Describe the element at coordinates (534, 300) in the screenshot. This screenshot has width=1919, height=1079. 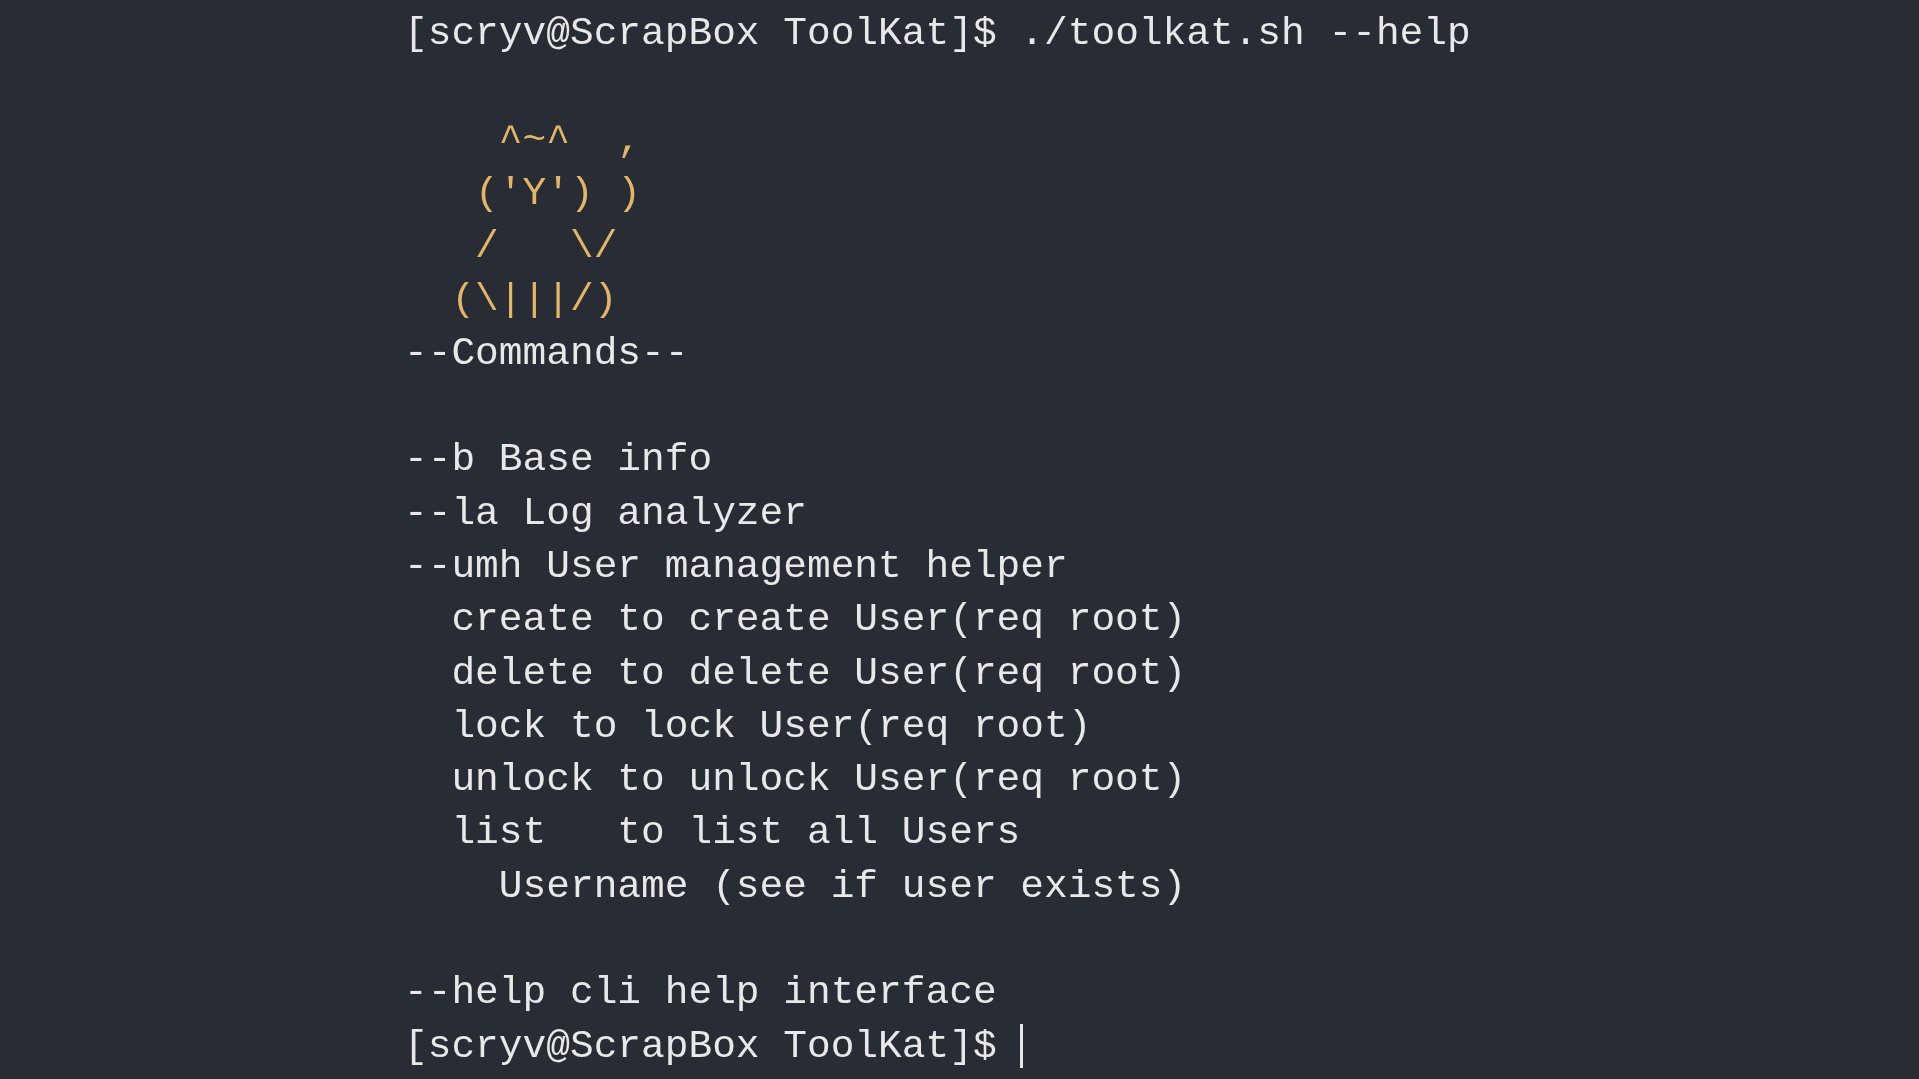
I see `ascii-art-line: (\|||/)` at that location.